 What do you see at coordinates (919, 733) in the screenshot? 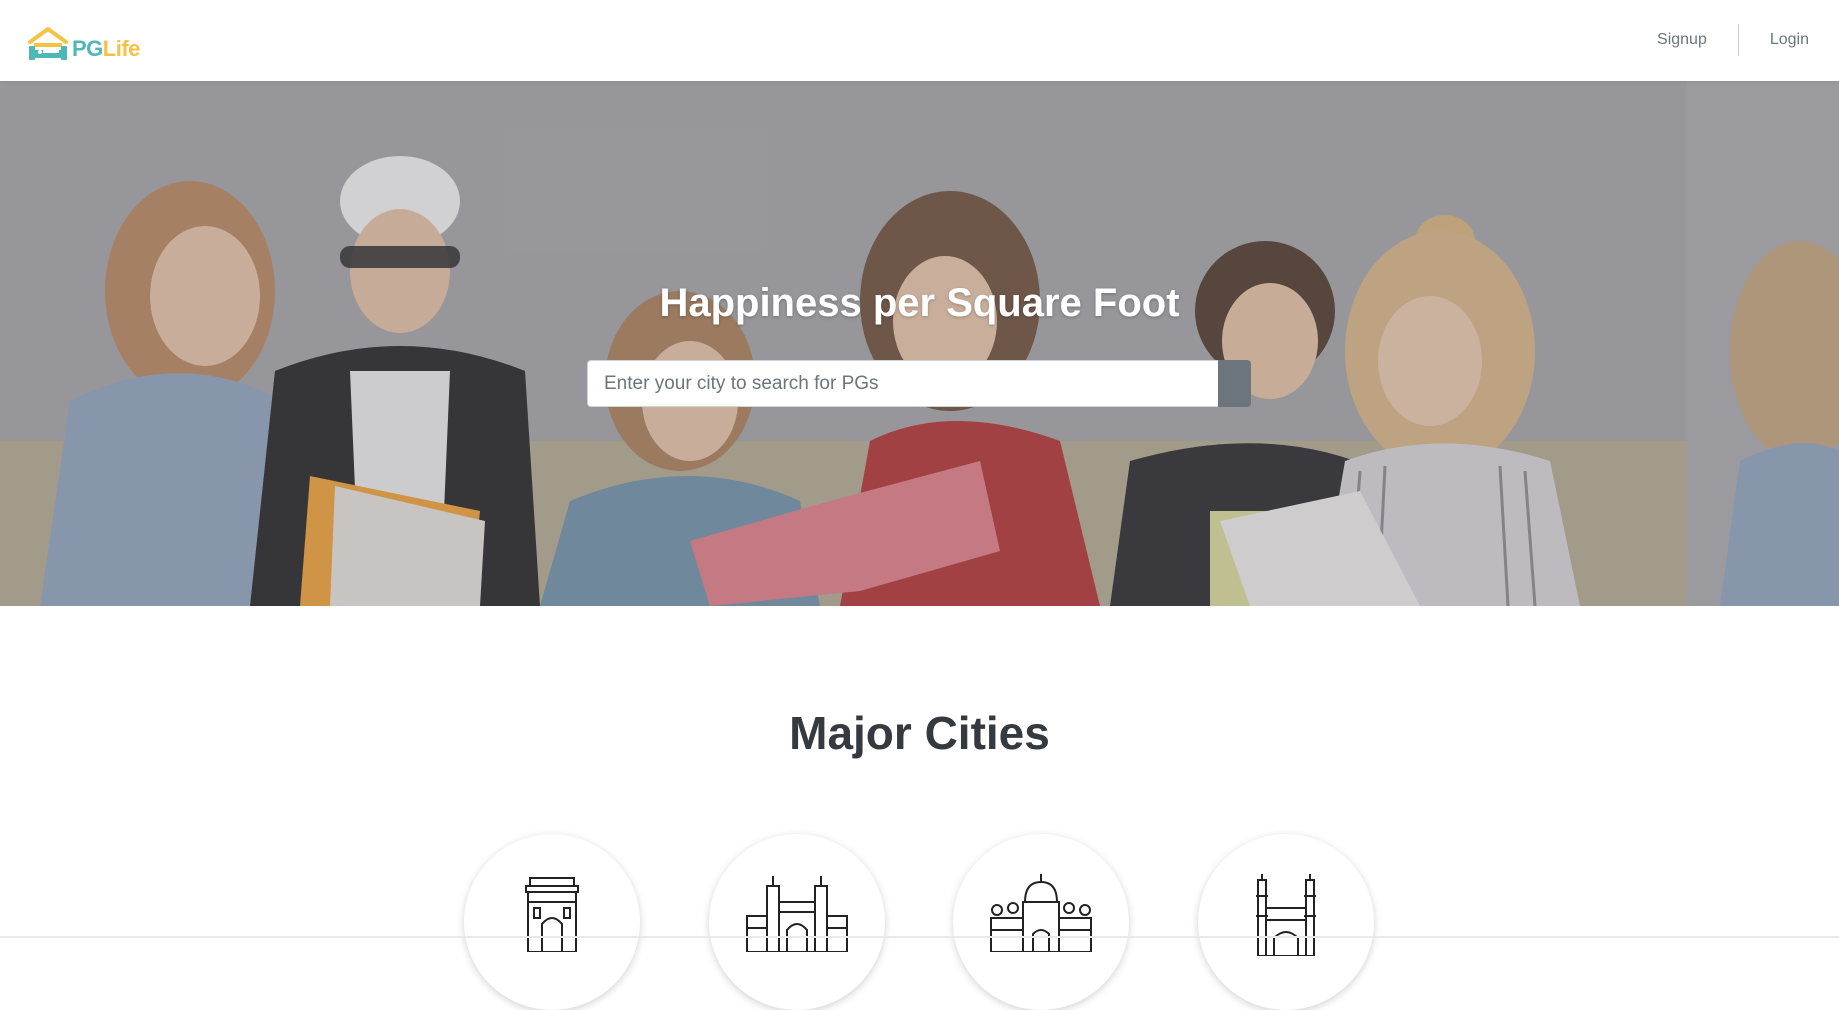
I see `major-cities-title: Major Cities` at bounding box center [919, 733].